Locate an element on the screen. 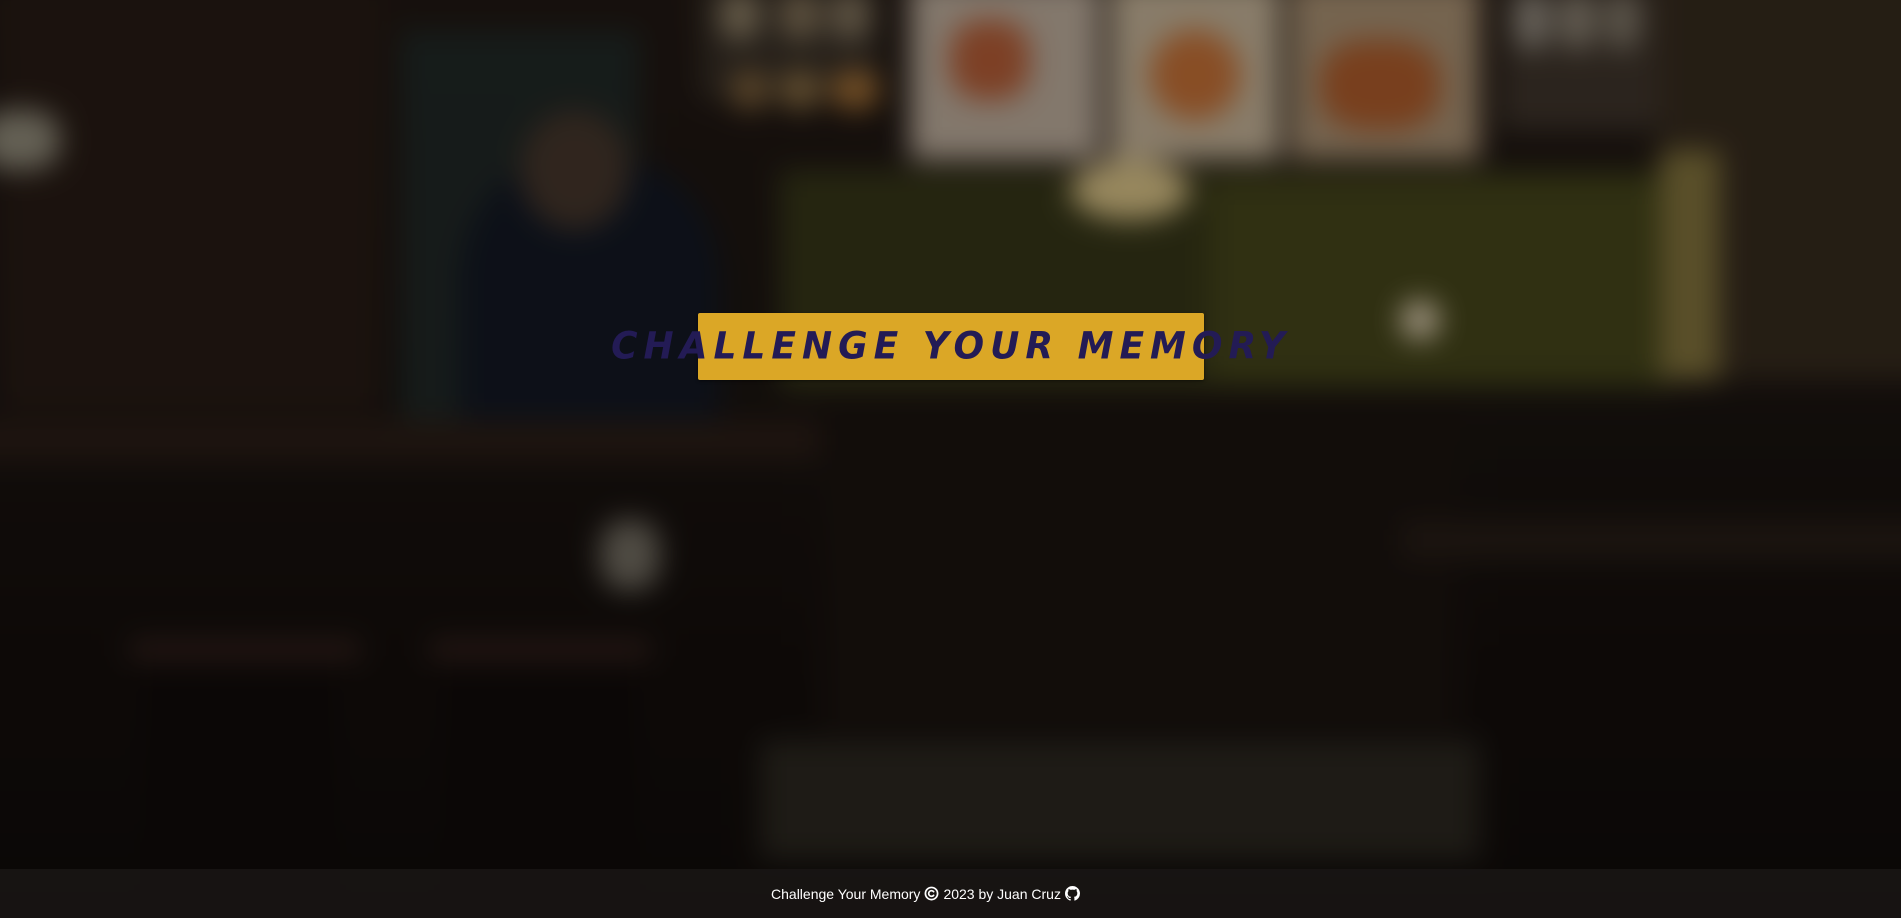 The width and height of the screenshot is (1901, 918). footer: Challenge Your Memory 2023 by Juan Cruz is located at coordinates (950, 893).